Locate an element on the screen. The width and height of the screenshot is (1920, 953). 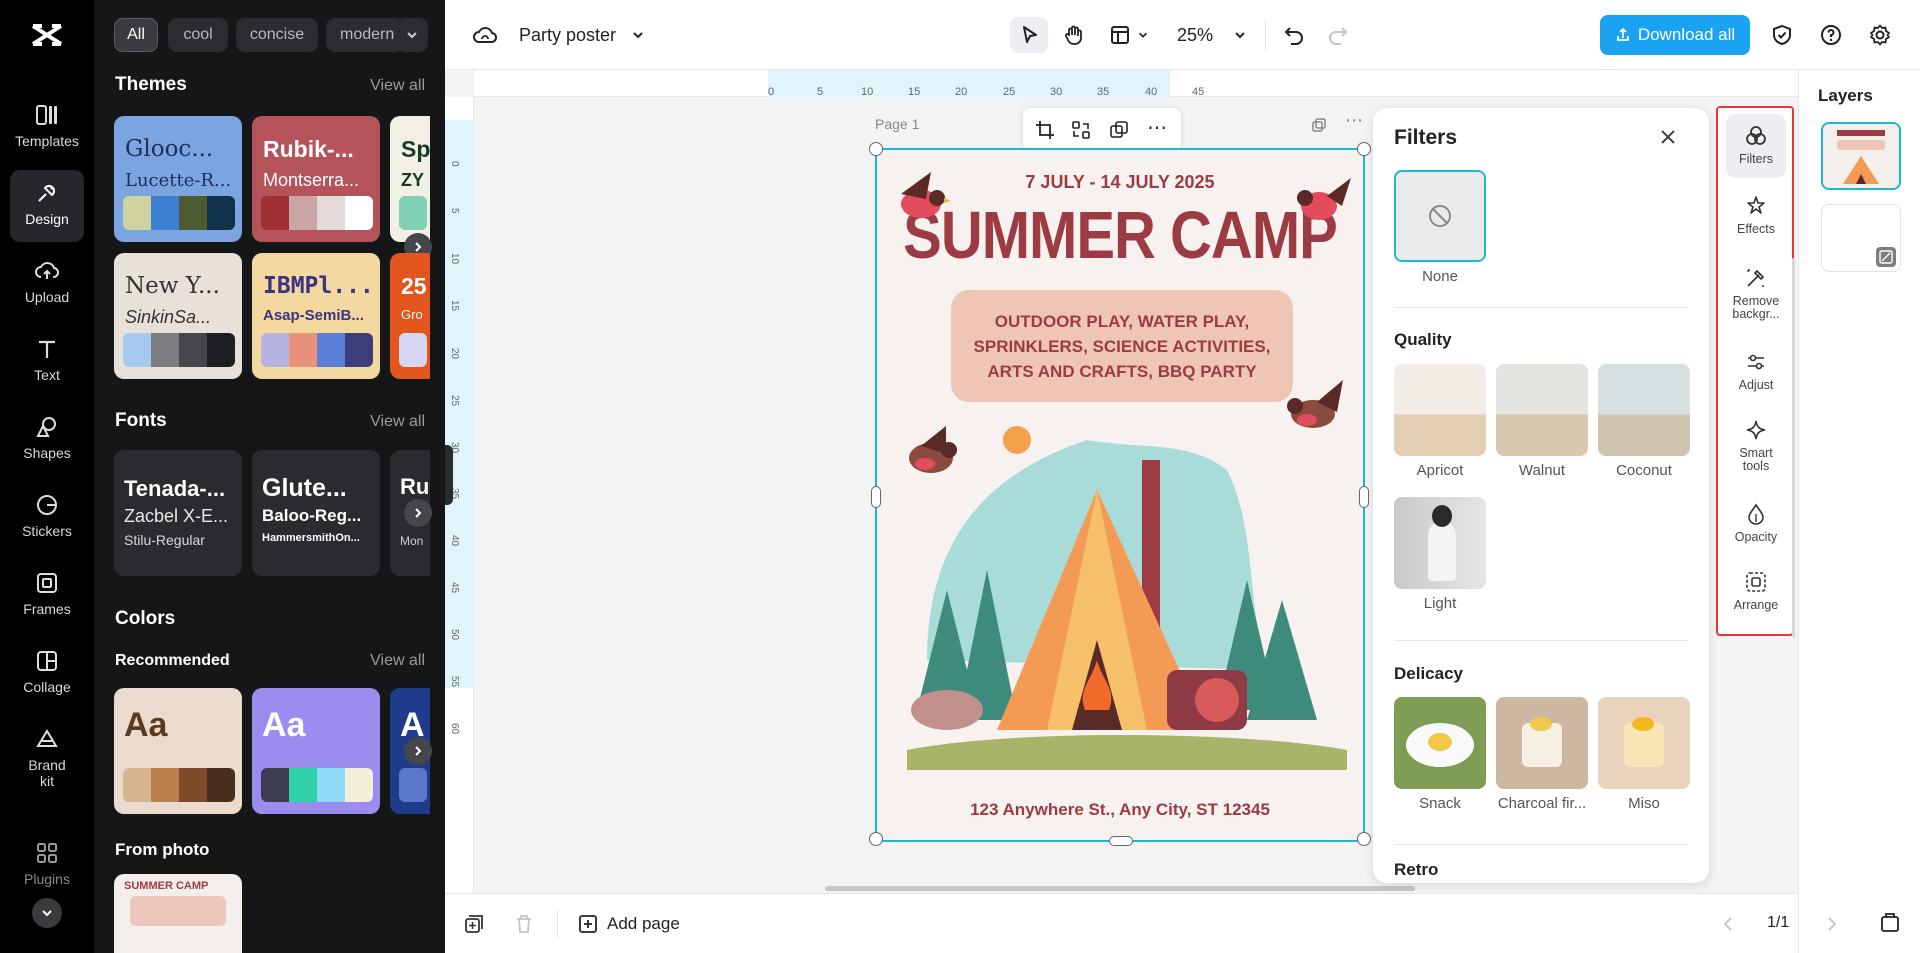
chevron-left-icon is located at coordinates (1728, 924).